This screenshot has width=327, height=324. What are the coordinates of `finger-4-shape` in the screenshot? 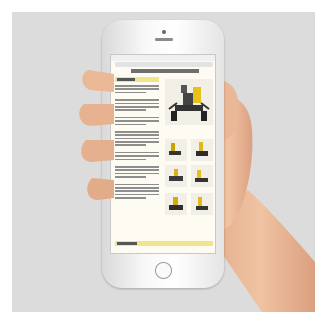 It's located at (100, 189).